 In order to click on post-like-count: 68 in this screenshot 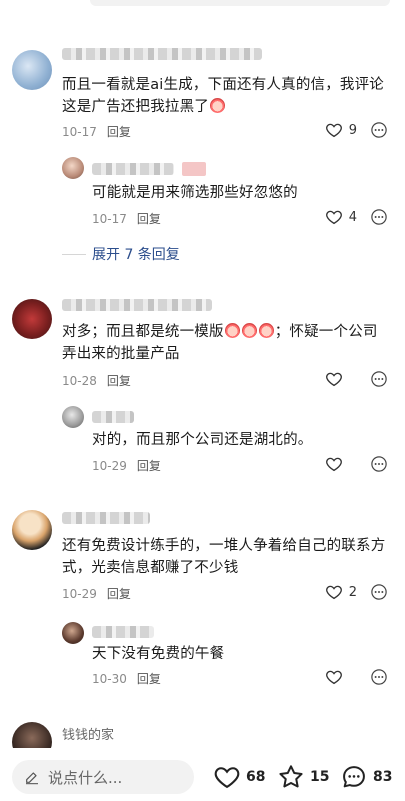, I will do `click(256, 777)`.